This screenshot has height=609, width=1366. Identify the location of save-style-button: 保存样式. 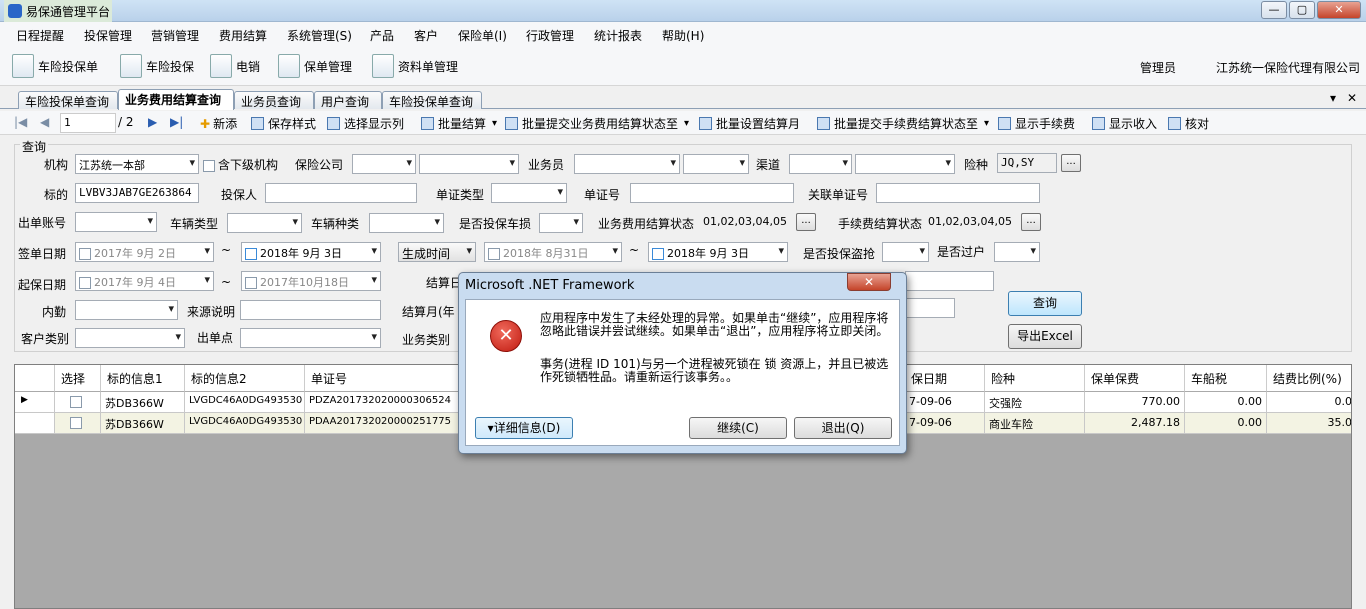
(283, 123).